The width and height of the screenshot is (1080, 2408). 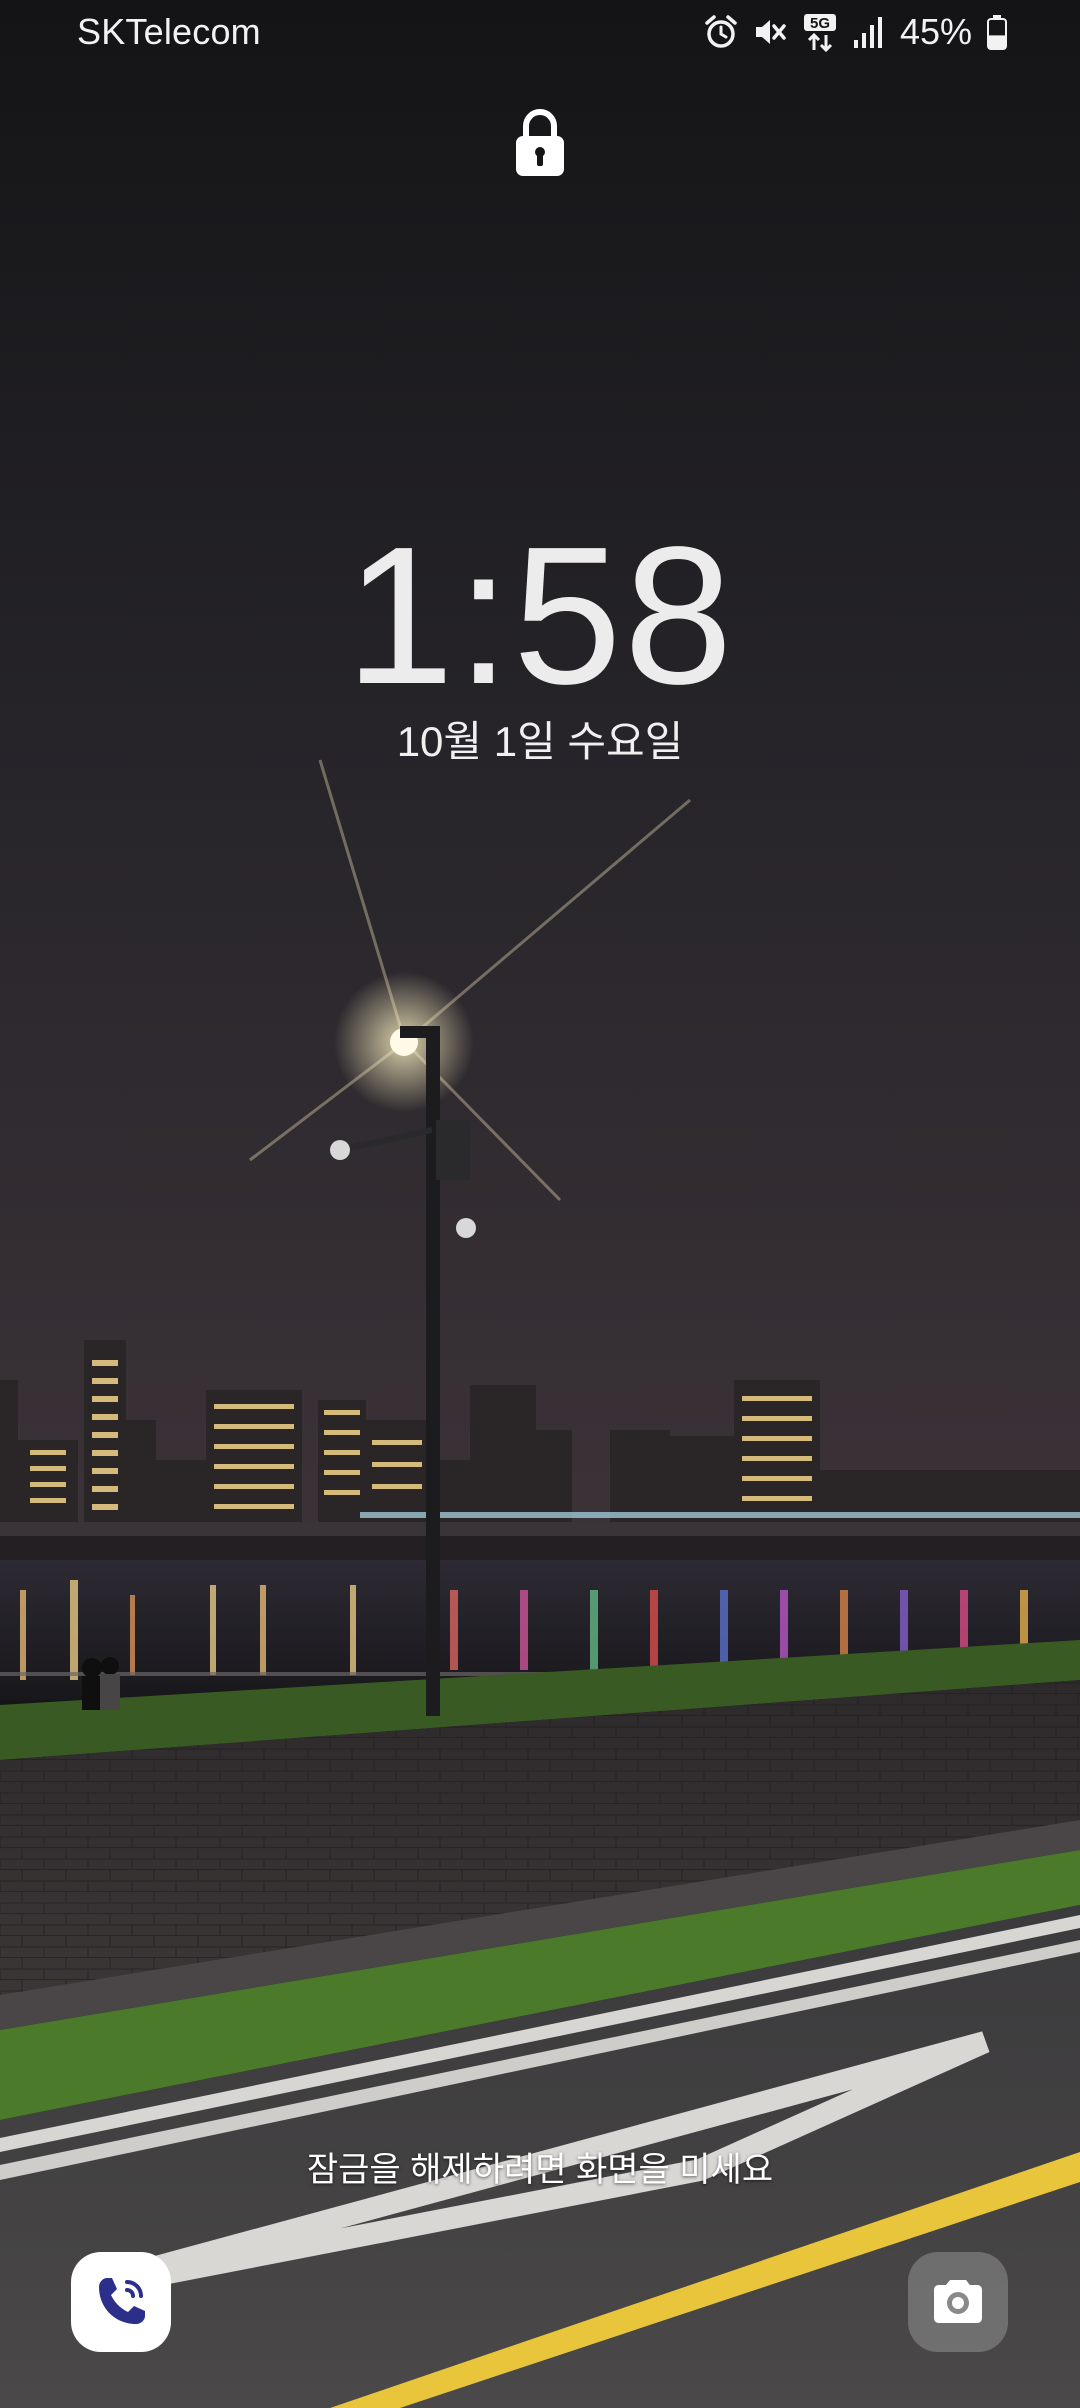 I want to click on phone-icon, so click(x=122, y=2301).